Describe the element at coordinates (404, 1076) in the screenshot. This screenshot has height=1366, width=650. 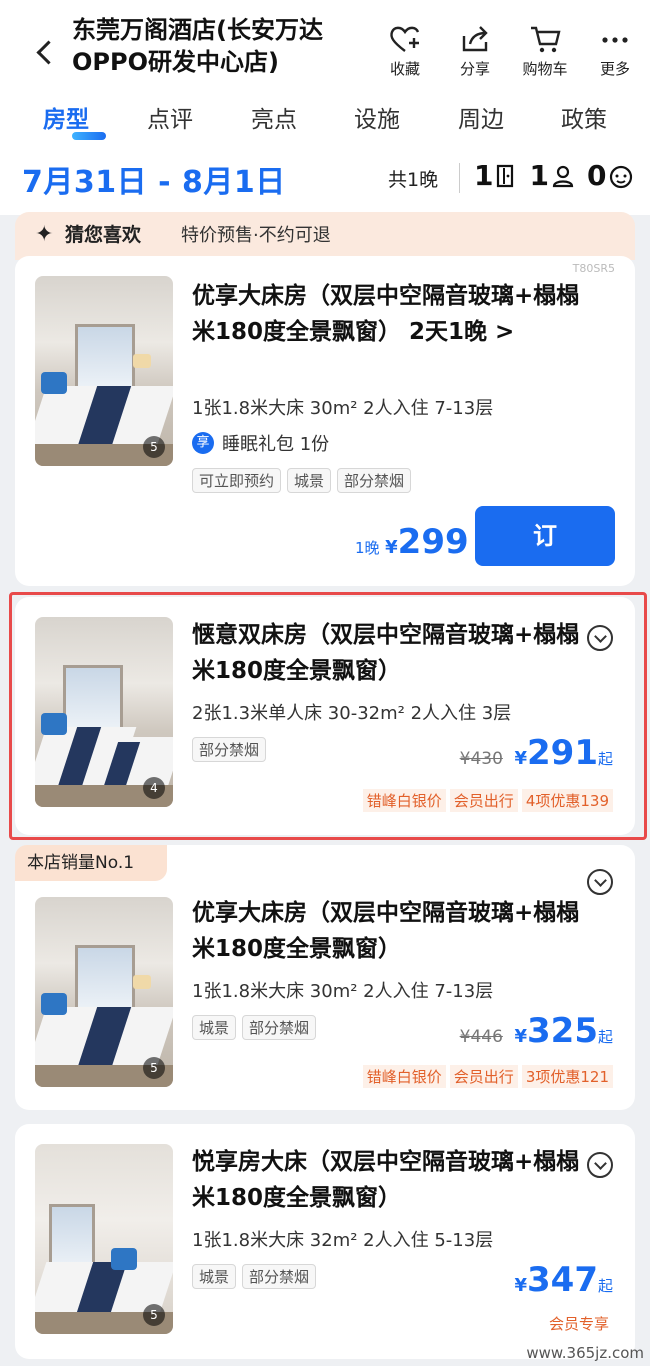
I see `promo-tag: 错峰白银价` at that location.